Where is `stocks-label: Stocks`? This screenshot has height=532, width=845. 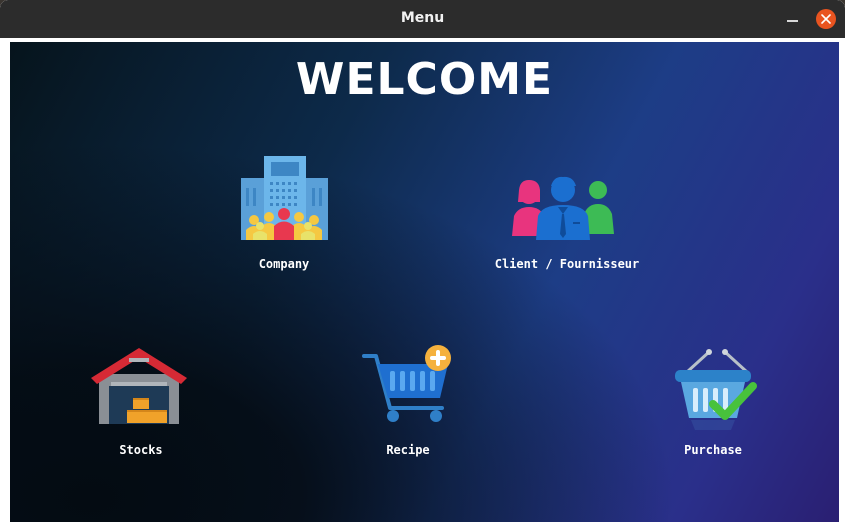 stocks-label: Stocks is located at coordinates (141, 450).